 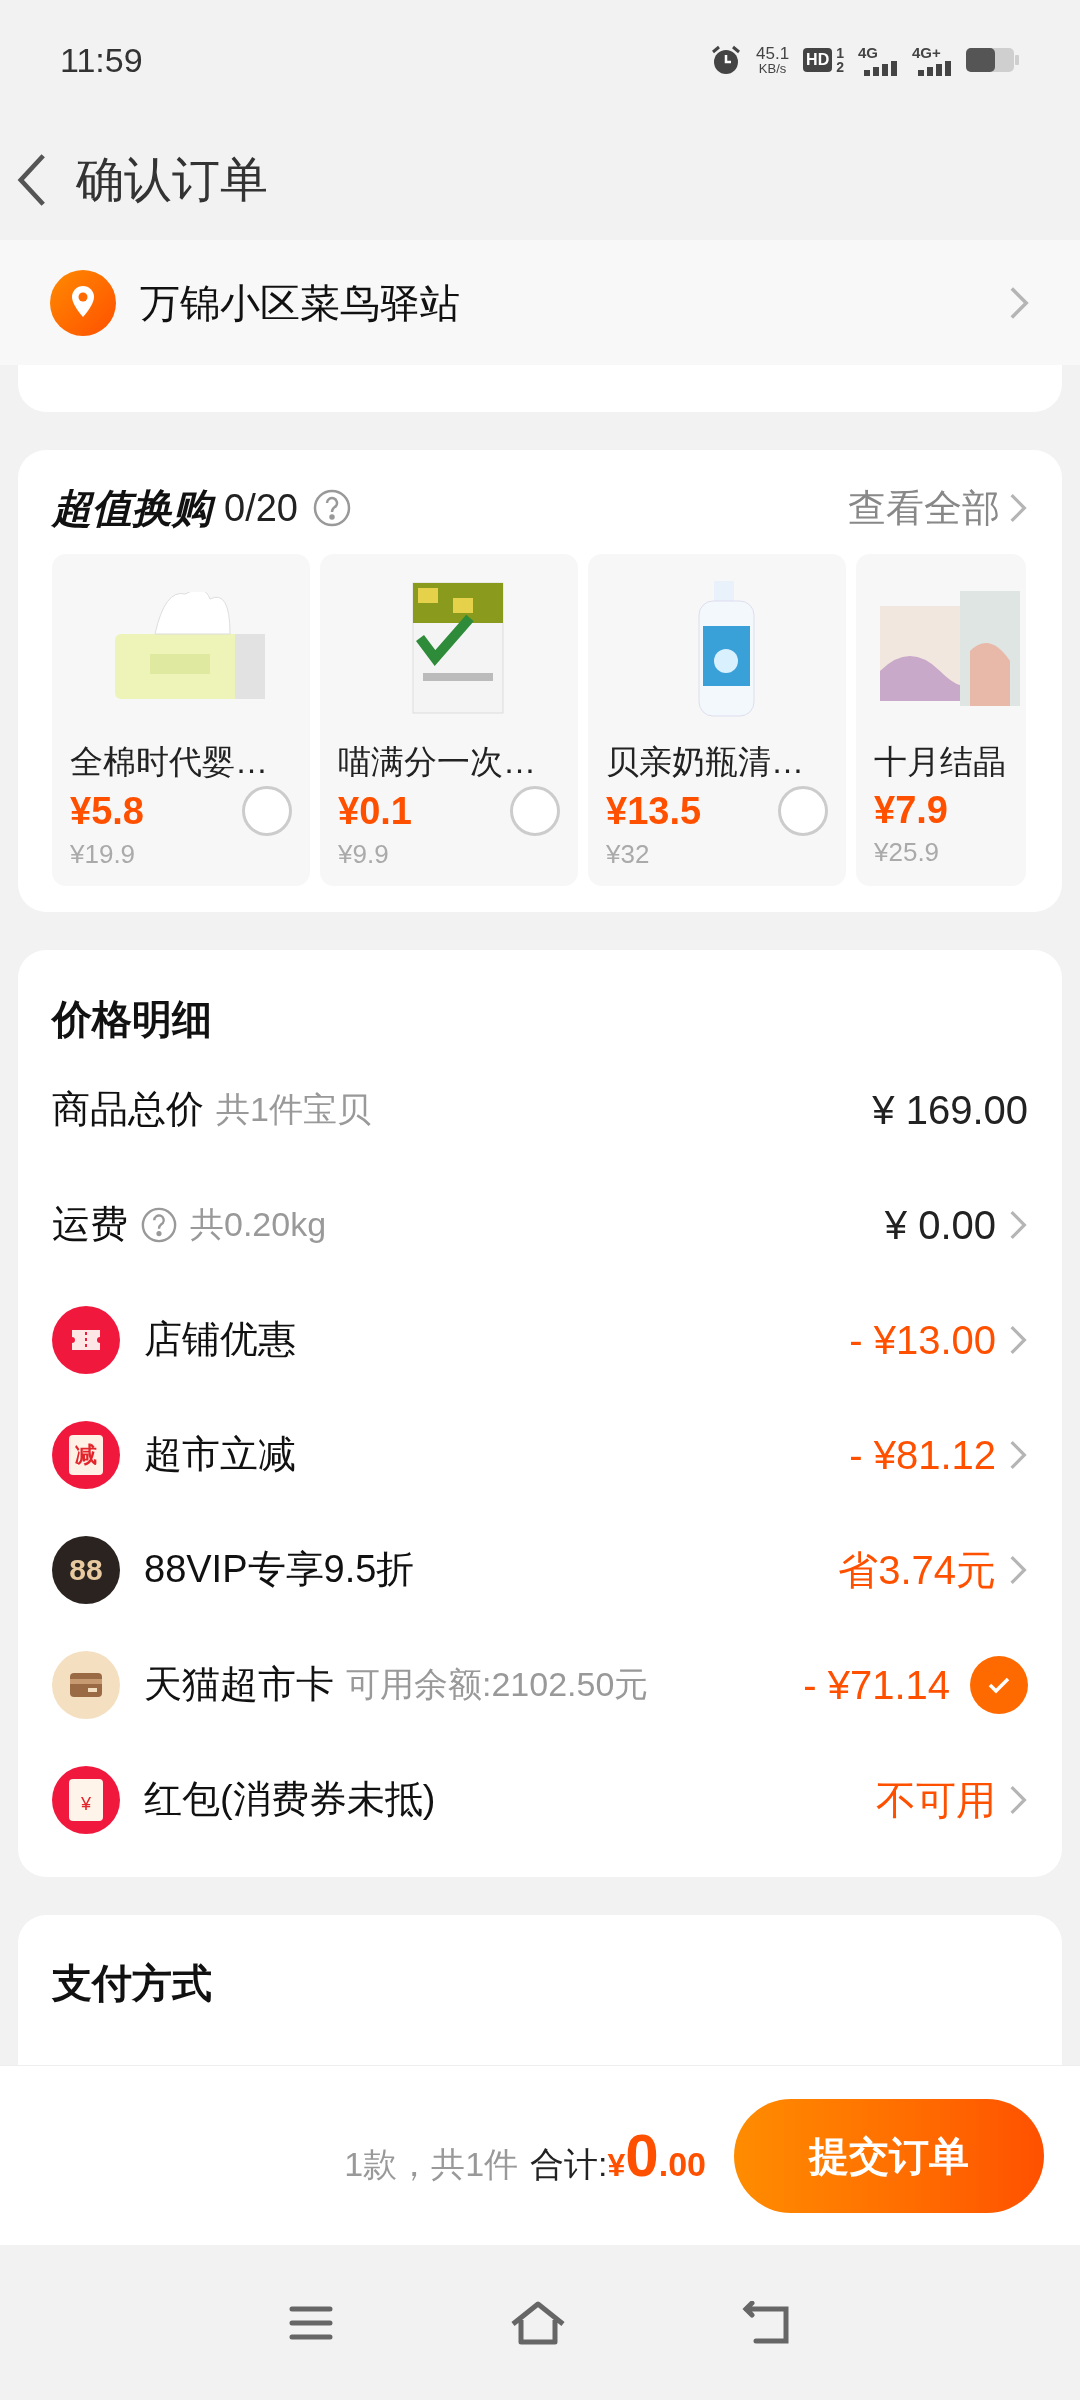 What do you see at coordinates (279, 1569) in the screenshot?
I see `row-label: 88VIP专享9.5折` at bounding box center [279, 1569].